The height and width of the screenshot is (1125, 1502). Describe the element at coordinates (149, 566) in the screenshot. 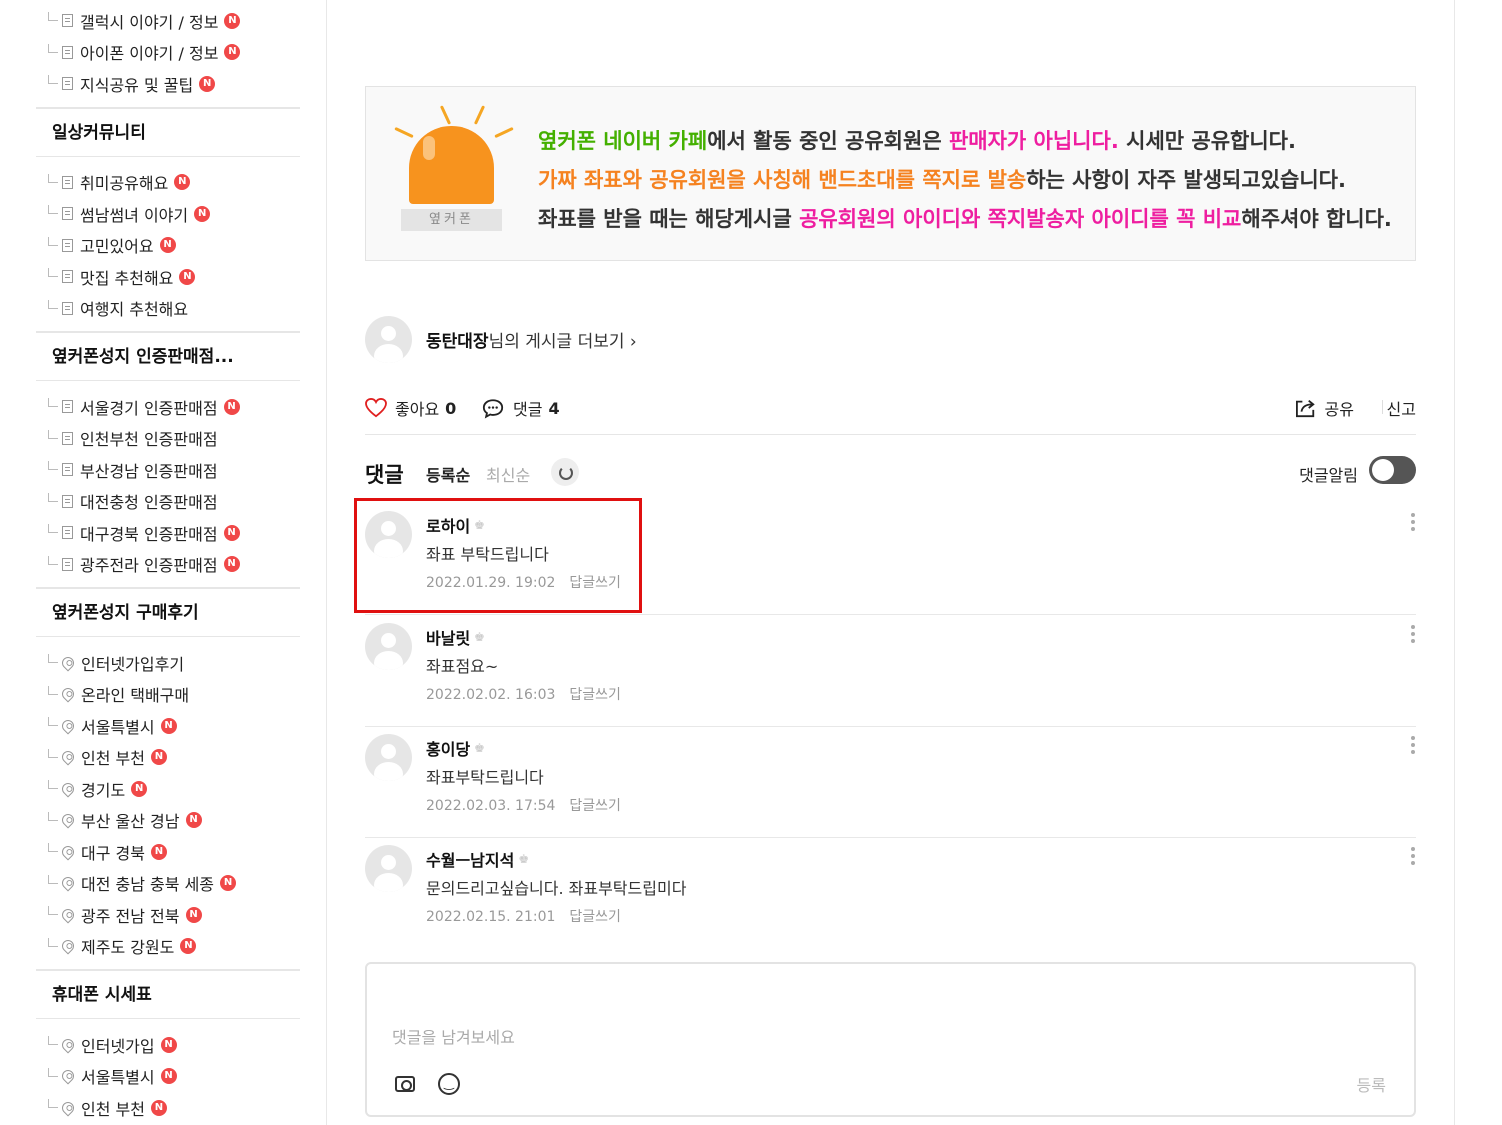

I see `sidebar-item-label: 광주전라 인증판매점` at that location.